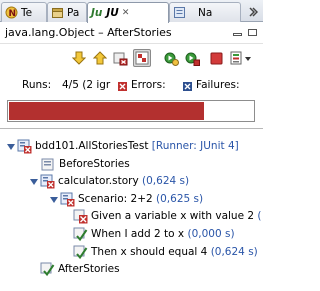  I want to click on next-failure-icon, so click(79, 58).